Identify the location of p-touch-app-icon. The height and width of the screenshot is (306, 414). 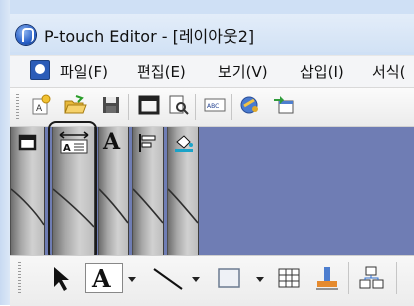
(26, 35).